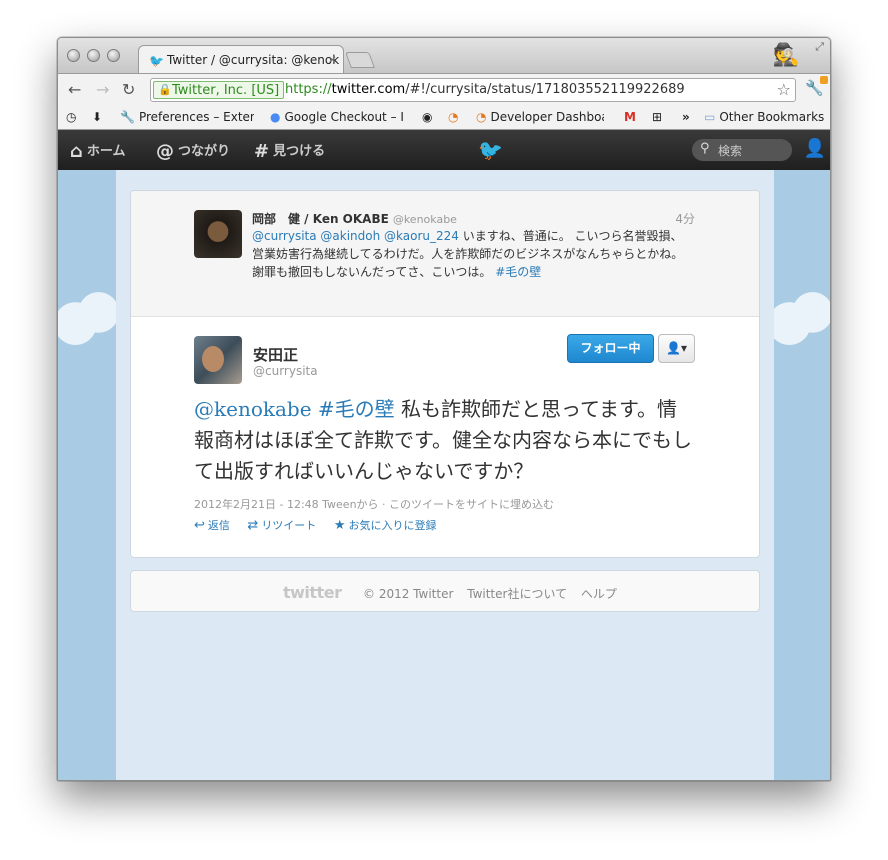 The height and width of the screenshot is (860, 888). What do you see at coordinates (824, 80) in the screenshot?
I see `update-badge` at bounding box center [824, 80].